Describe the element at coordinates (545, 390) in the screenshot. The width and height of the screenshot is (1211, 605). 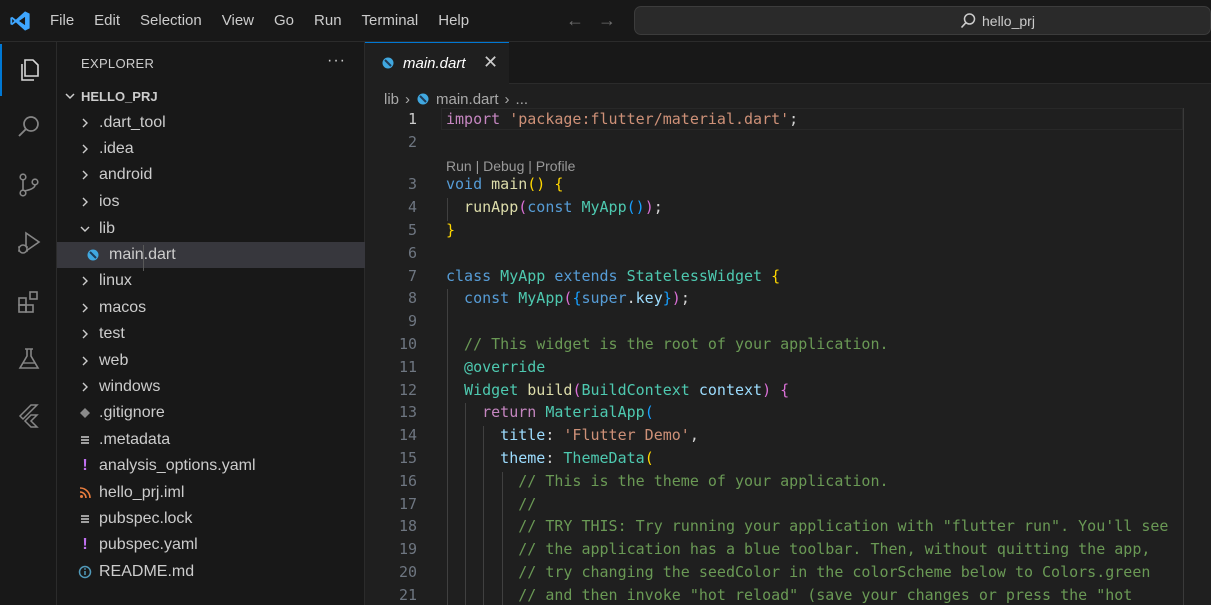
I see `token: build` at that location.